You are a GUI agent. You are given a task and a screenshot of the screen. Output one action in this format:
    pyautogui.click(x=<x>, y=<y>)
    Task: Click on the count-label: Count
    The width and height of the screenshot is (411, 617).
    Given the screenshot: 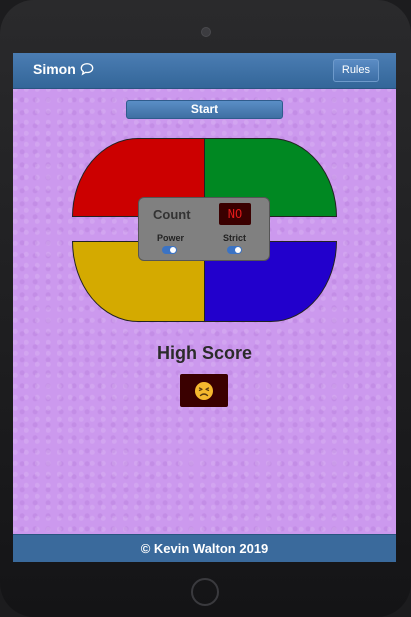 What is the action you would take?
    pyautogui.click(x=172, y=214)
    